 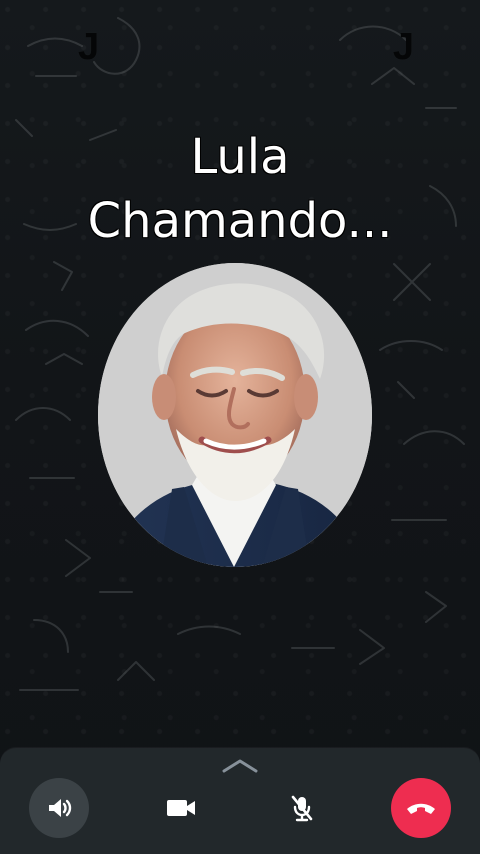 I want to click on video-button, so click(x=181, y=808).